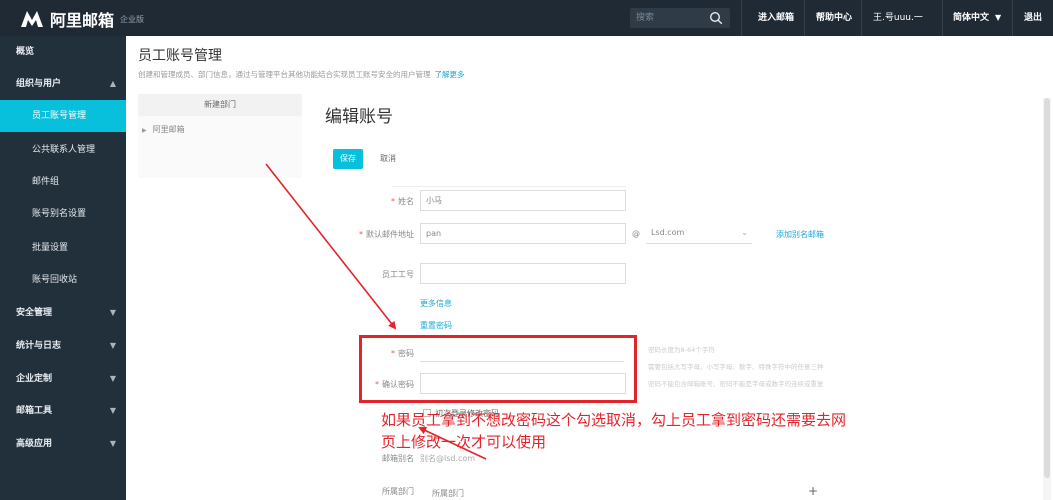  Describe the element at coordinates (614, 420) in the screenshot. I see `annotation-line: 如果员工拿到不想改密码这个勾选取消，勾上员工拿到密码还需要去网` at that location.